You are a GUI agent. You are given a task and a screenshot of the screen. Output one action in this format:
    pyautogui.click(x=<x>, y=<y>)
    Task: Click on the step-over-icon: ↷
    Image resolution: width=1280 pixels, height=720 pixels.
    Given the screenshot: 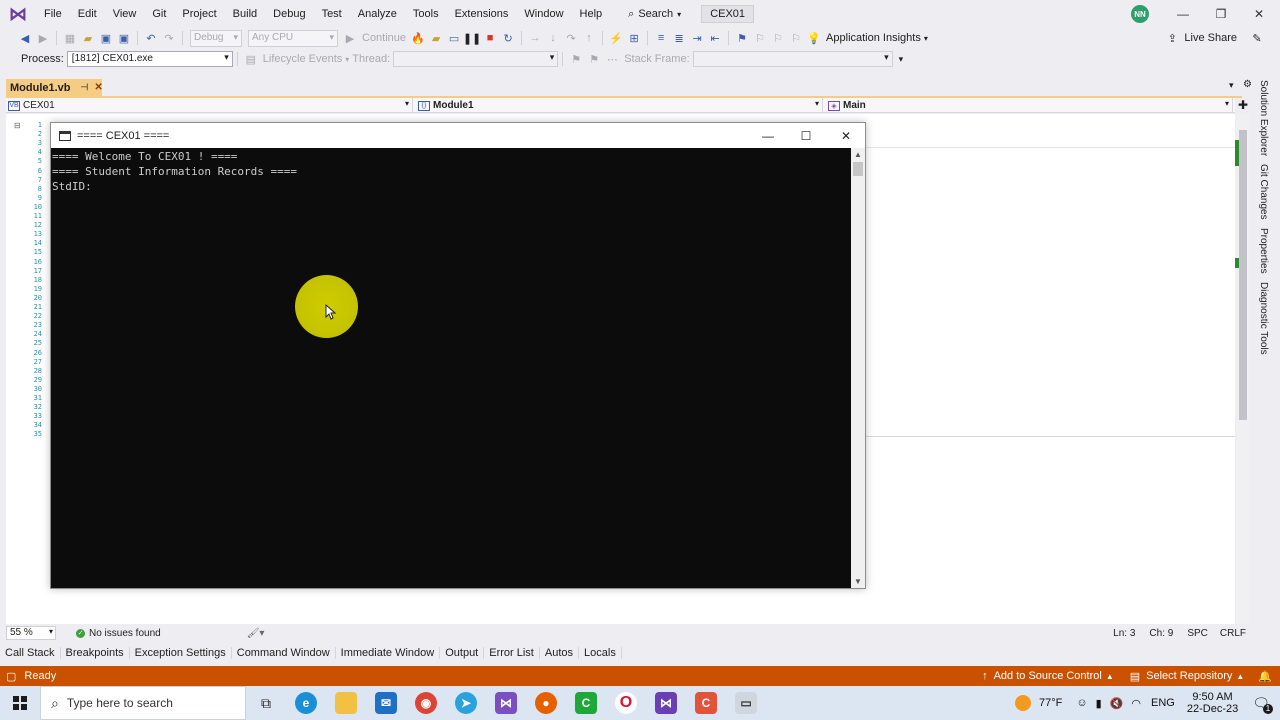 What is the action you would take?
    pyautogui.click(x=571, y=38)
    